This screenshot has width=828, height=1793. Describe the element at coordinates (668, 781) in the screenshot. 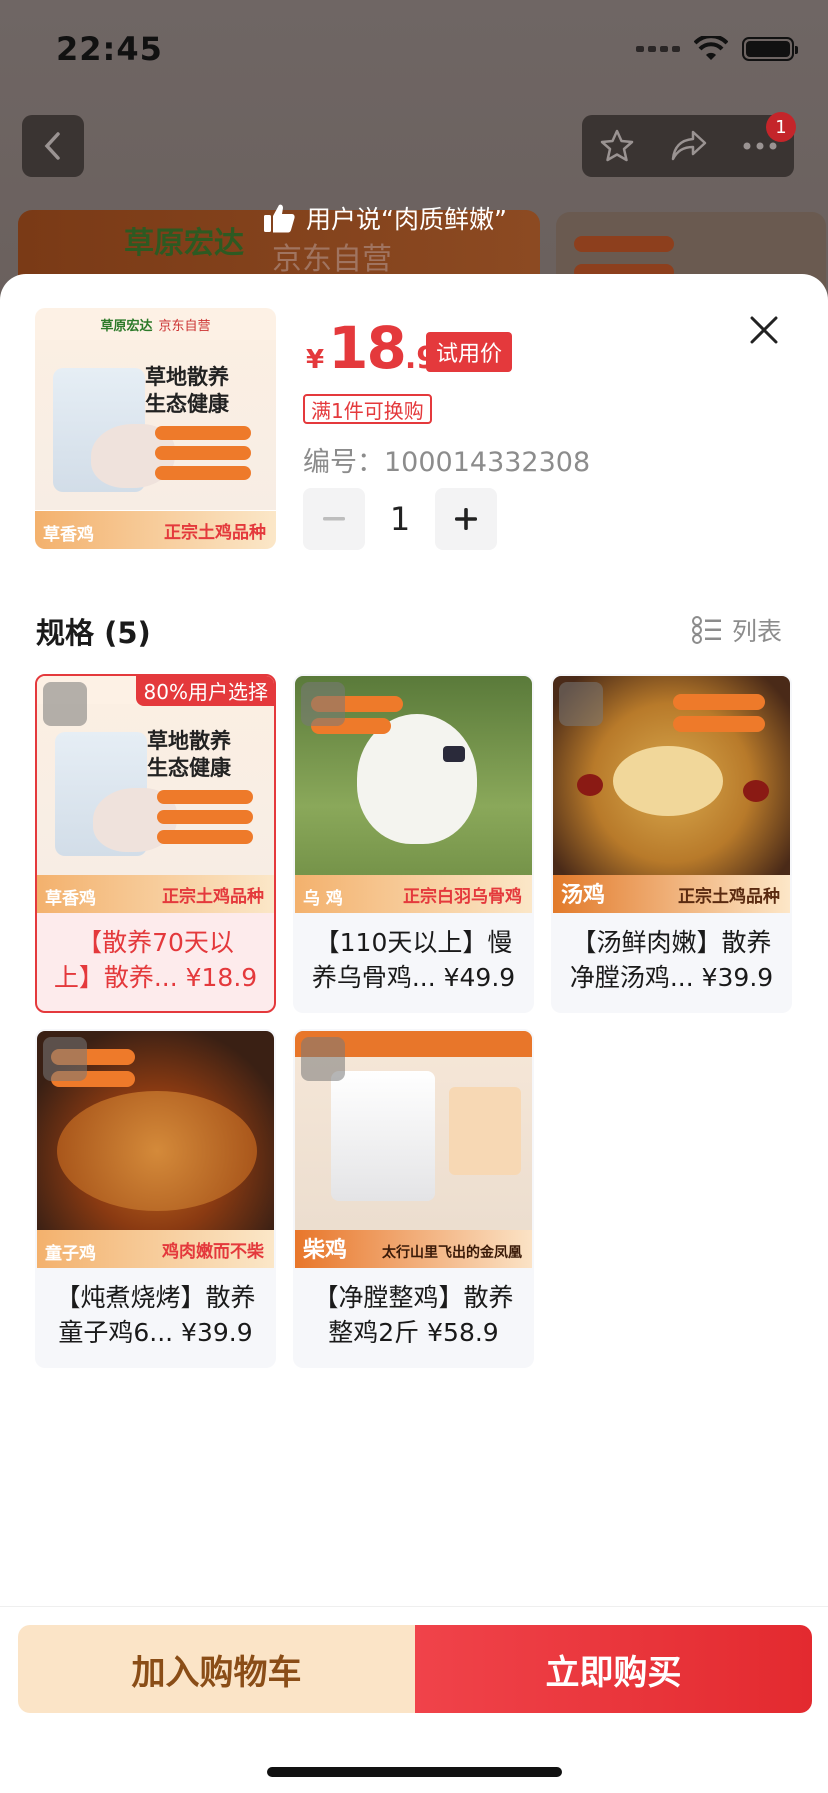

I see `soup-chicken-image` at that location.